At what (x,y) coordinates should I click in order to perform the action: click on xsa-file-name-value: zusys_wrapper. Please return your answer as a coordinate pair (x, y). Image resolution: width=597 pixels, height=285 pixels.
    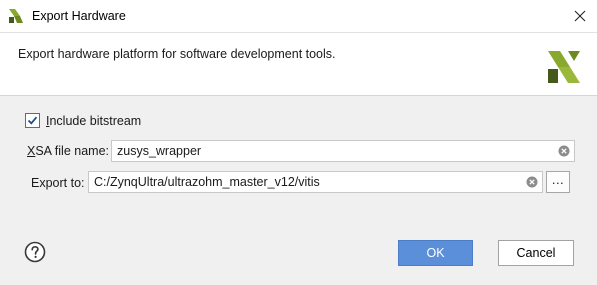
    Looking at the image, I should click on (159, 151).